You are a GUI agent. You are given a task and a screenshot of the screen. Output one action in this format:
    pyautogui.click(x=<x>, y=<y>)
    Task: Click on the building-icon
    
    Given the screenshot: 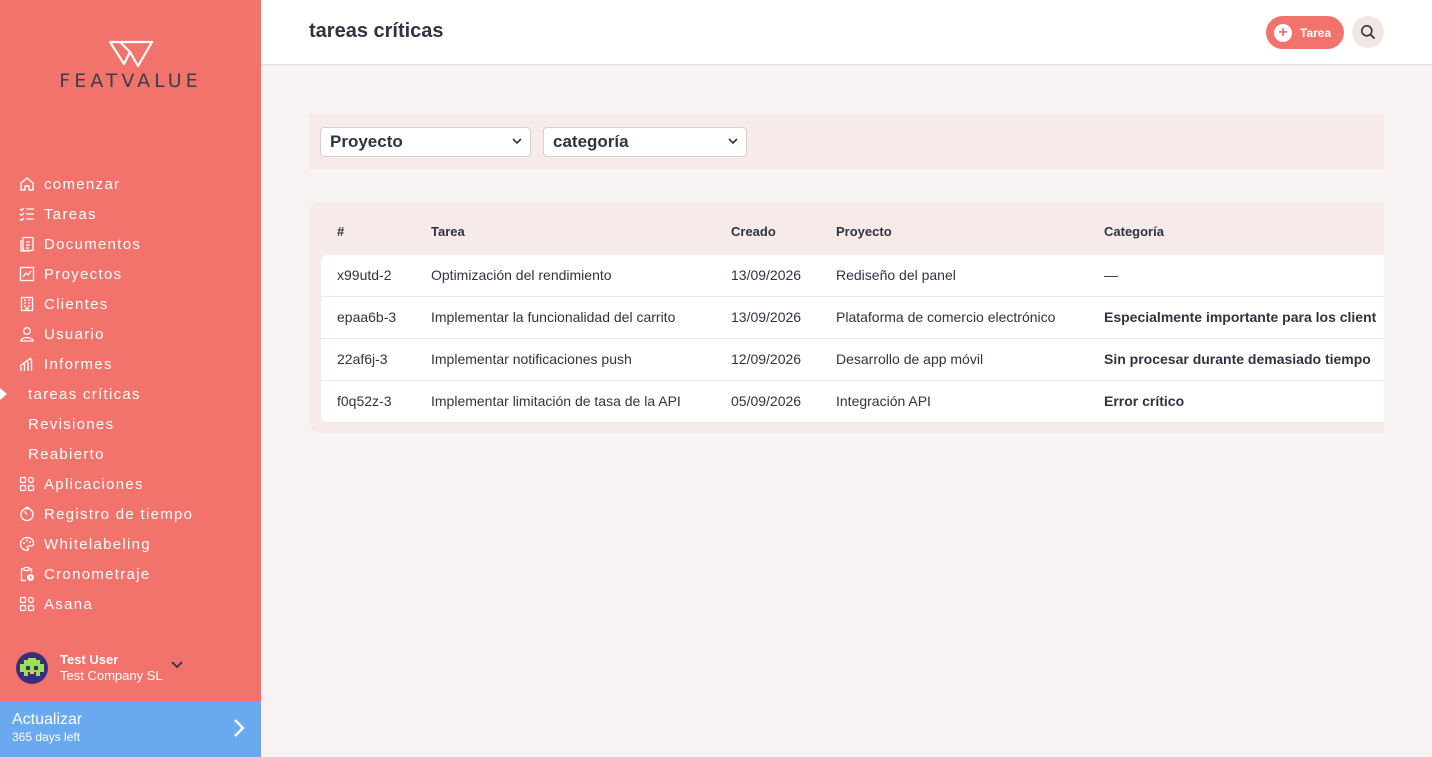 What is the action you would take?
    pyautogui.click(x=27, y=304)
    